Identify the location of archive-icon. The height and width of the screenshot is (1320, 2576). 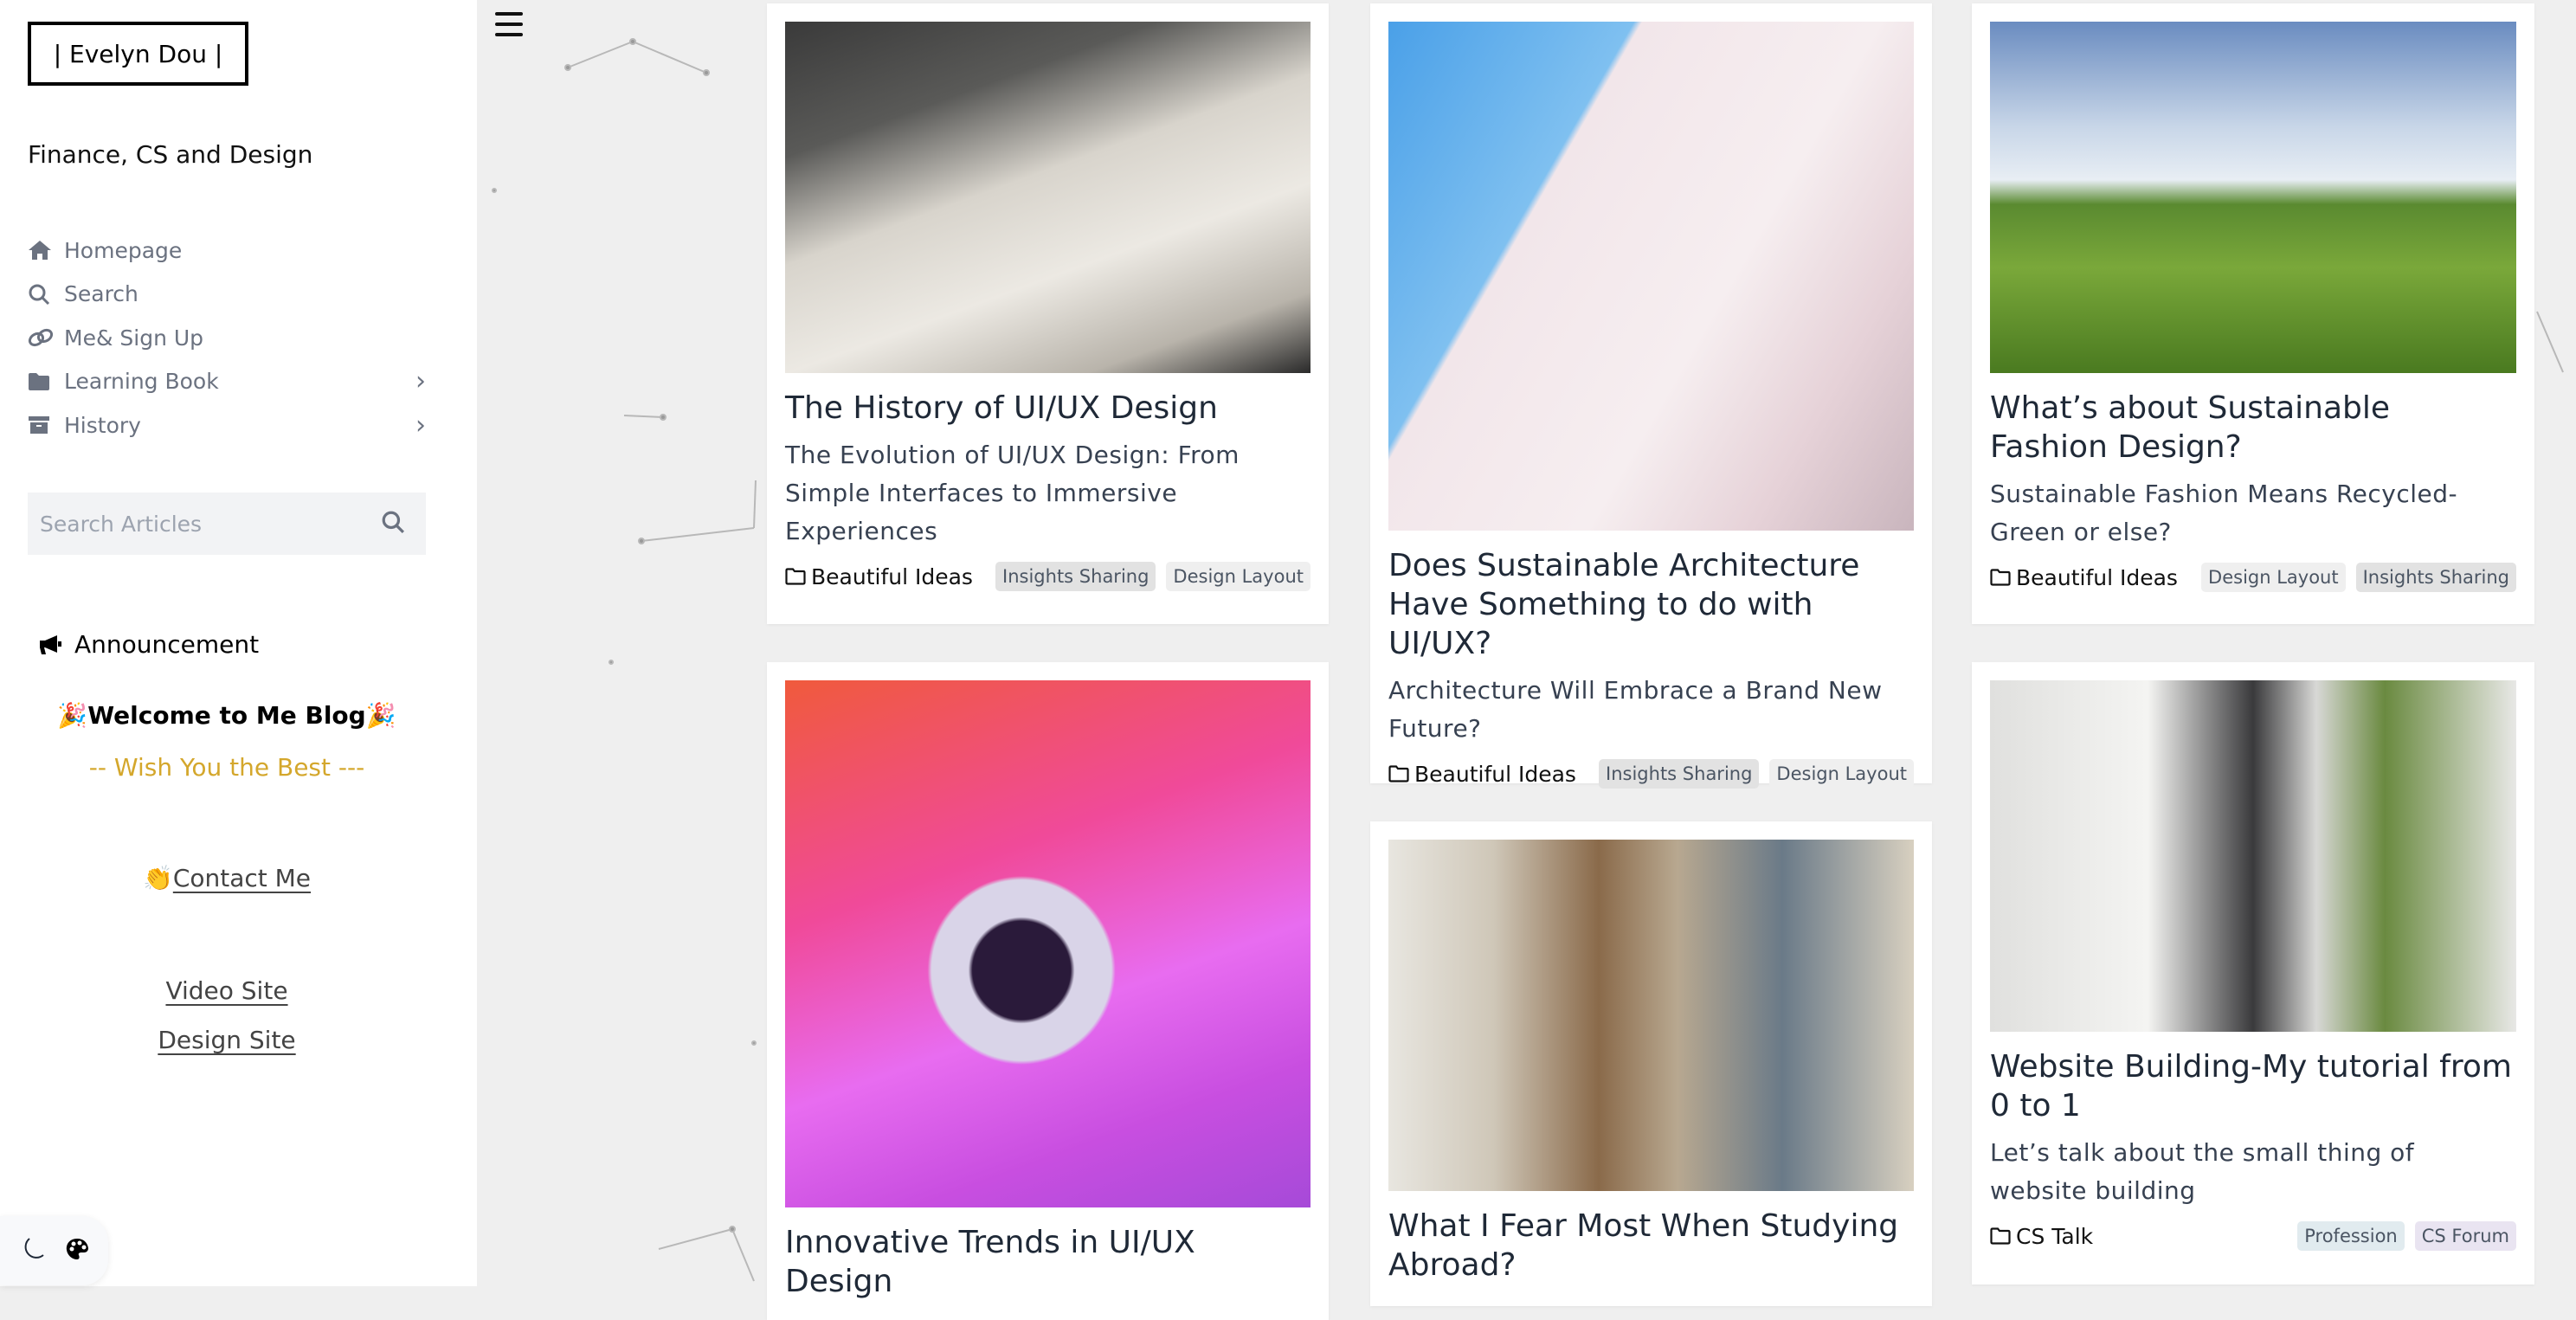
(41, 425).